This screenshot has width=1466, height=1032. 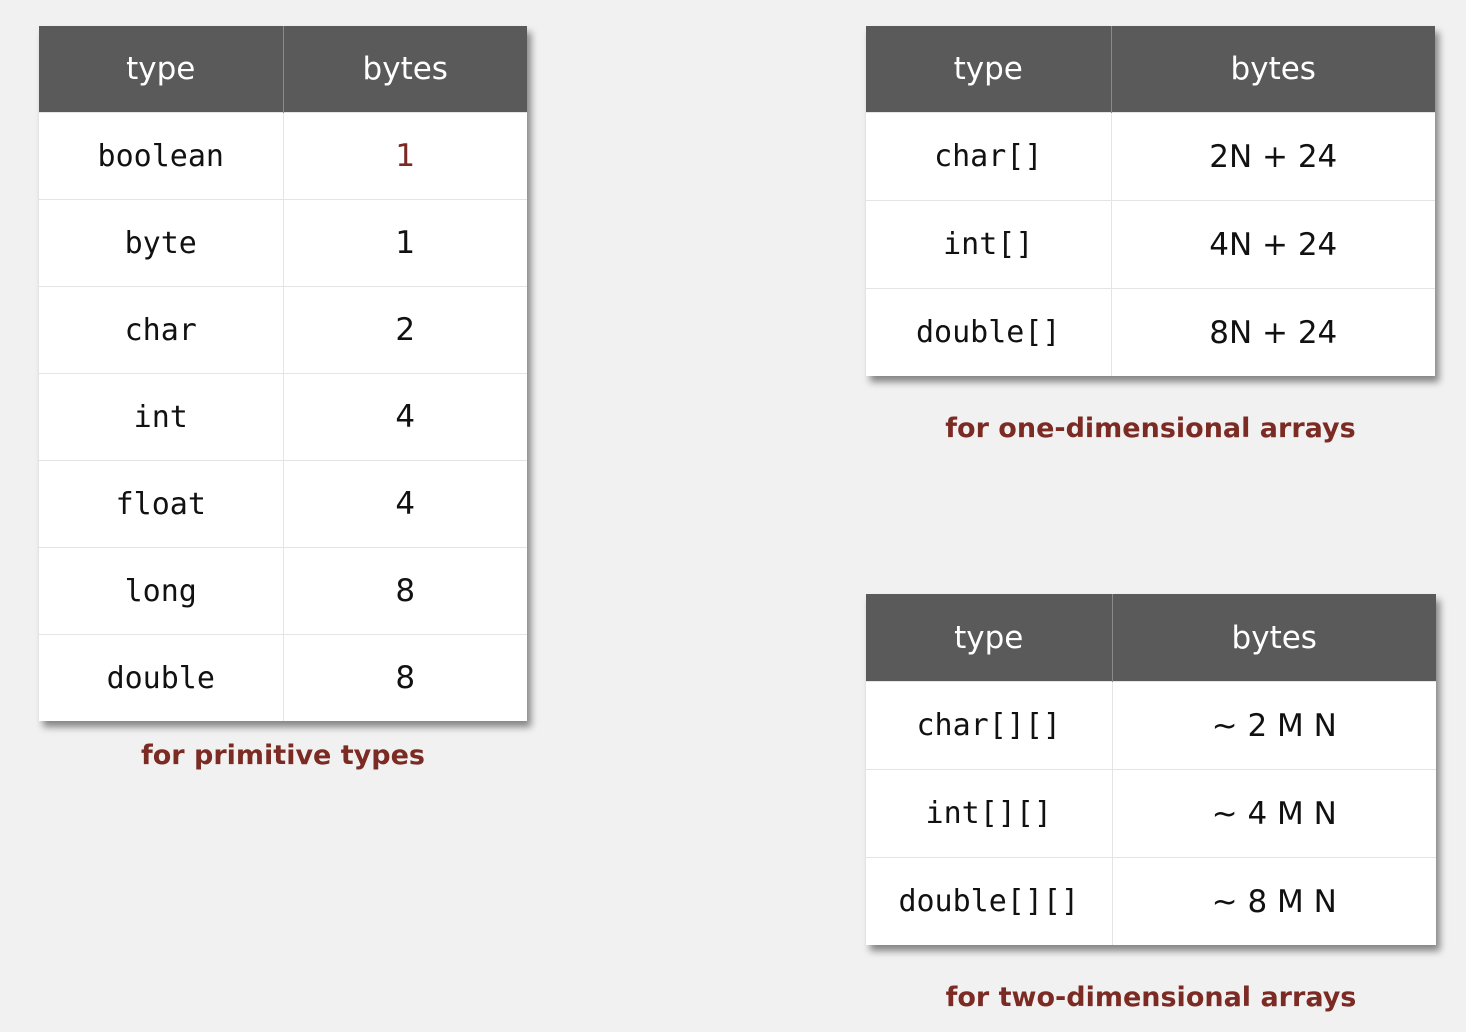 What do you see at coordinates (283, 755) in the screenshot?
I see `primitive-types-caption: for primitive types` at bounding box center [283, 755].